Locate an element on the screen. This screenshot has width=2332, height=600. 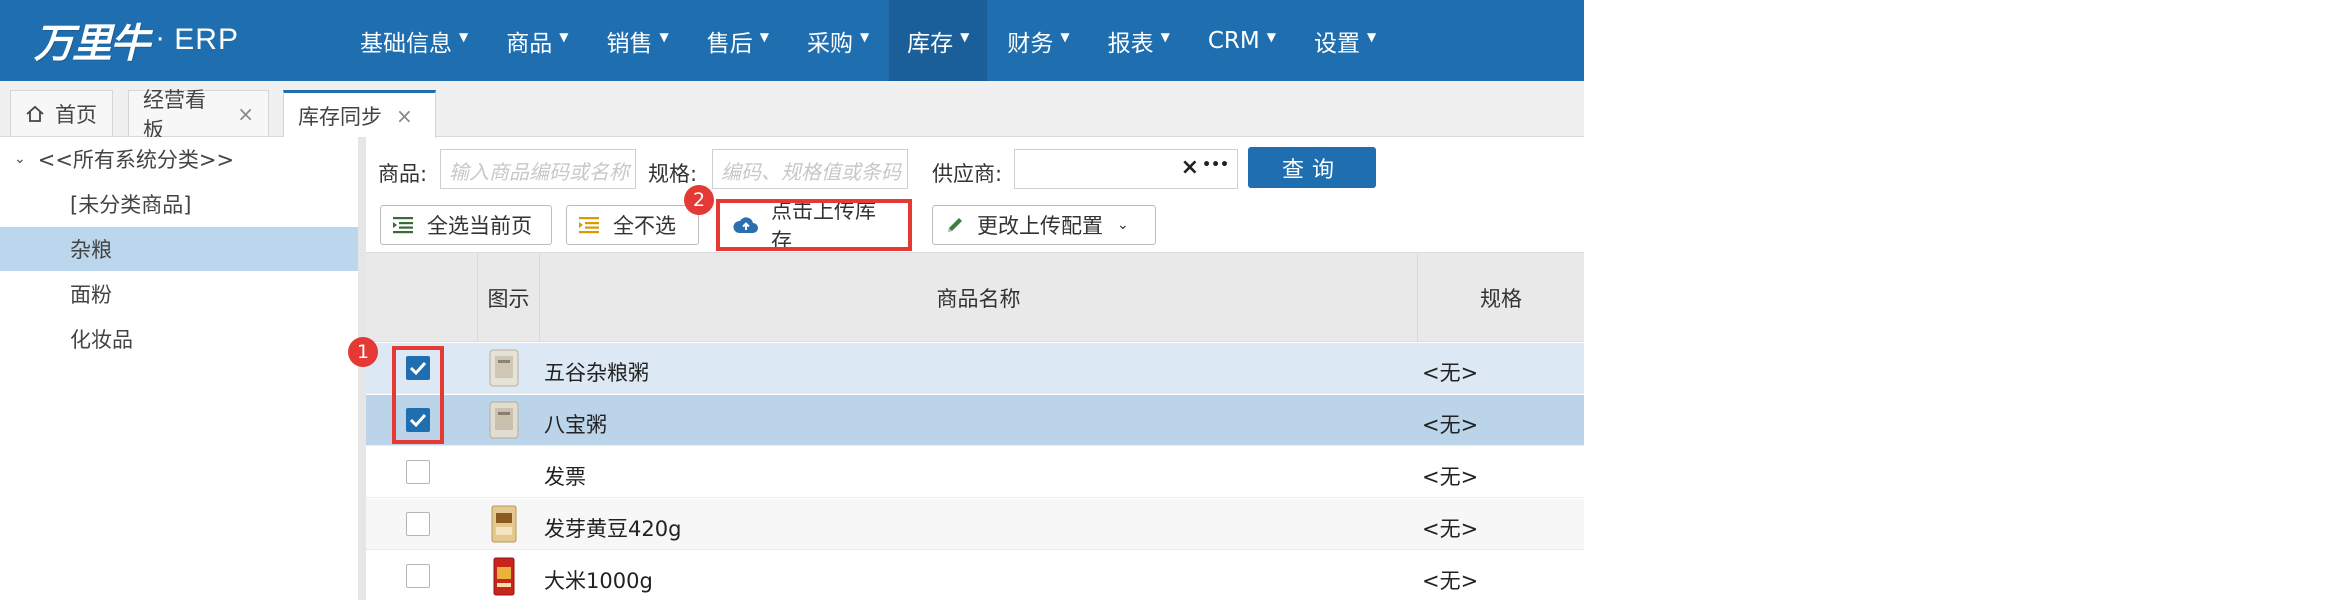
select-current-page-button: 全选当前页 is located at coordinates (466, 225).